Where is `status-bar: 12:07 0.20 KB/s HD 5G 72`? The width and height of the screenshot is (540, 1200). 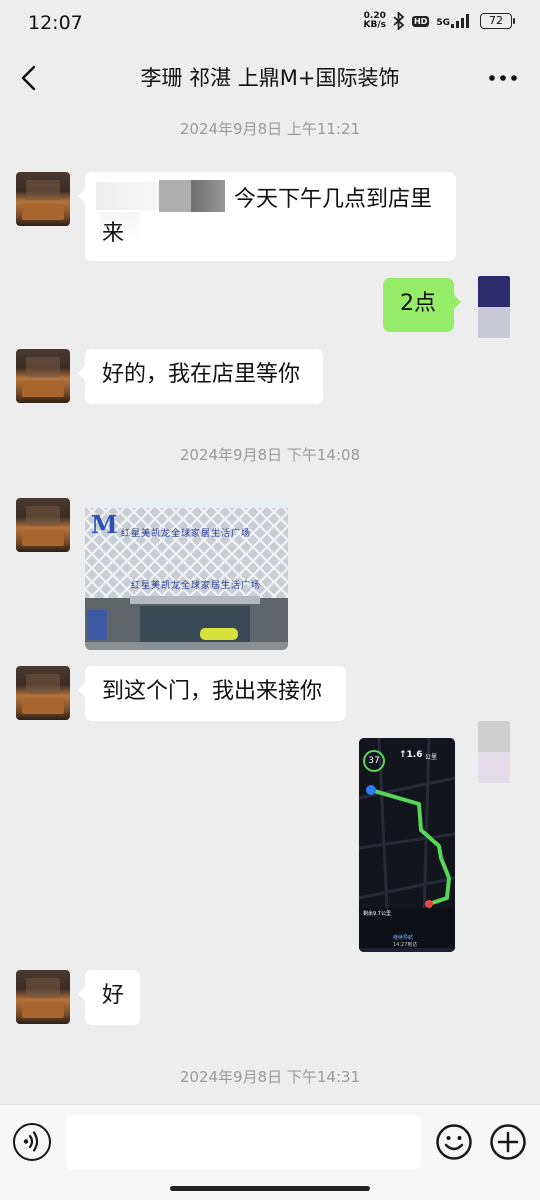 status-bar: 12:07 0.20 KB/s HD 5G 72 is located at coordinates (270, 24).